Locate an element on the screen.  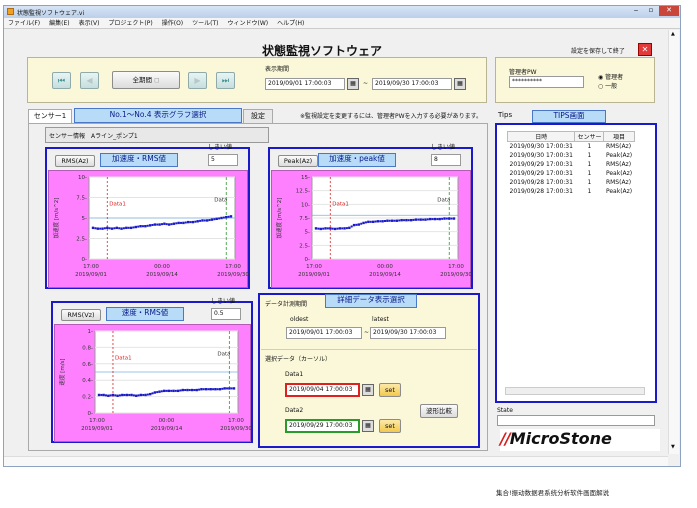
x-tick-label: 2019/09/30 is located at coordinates (456, 275).